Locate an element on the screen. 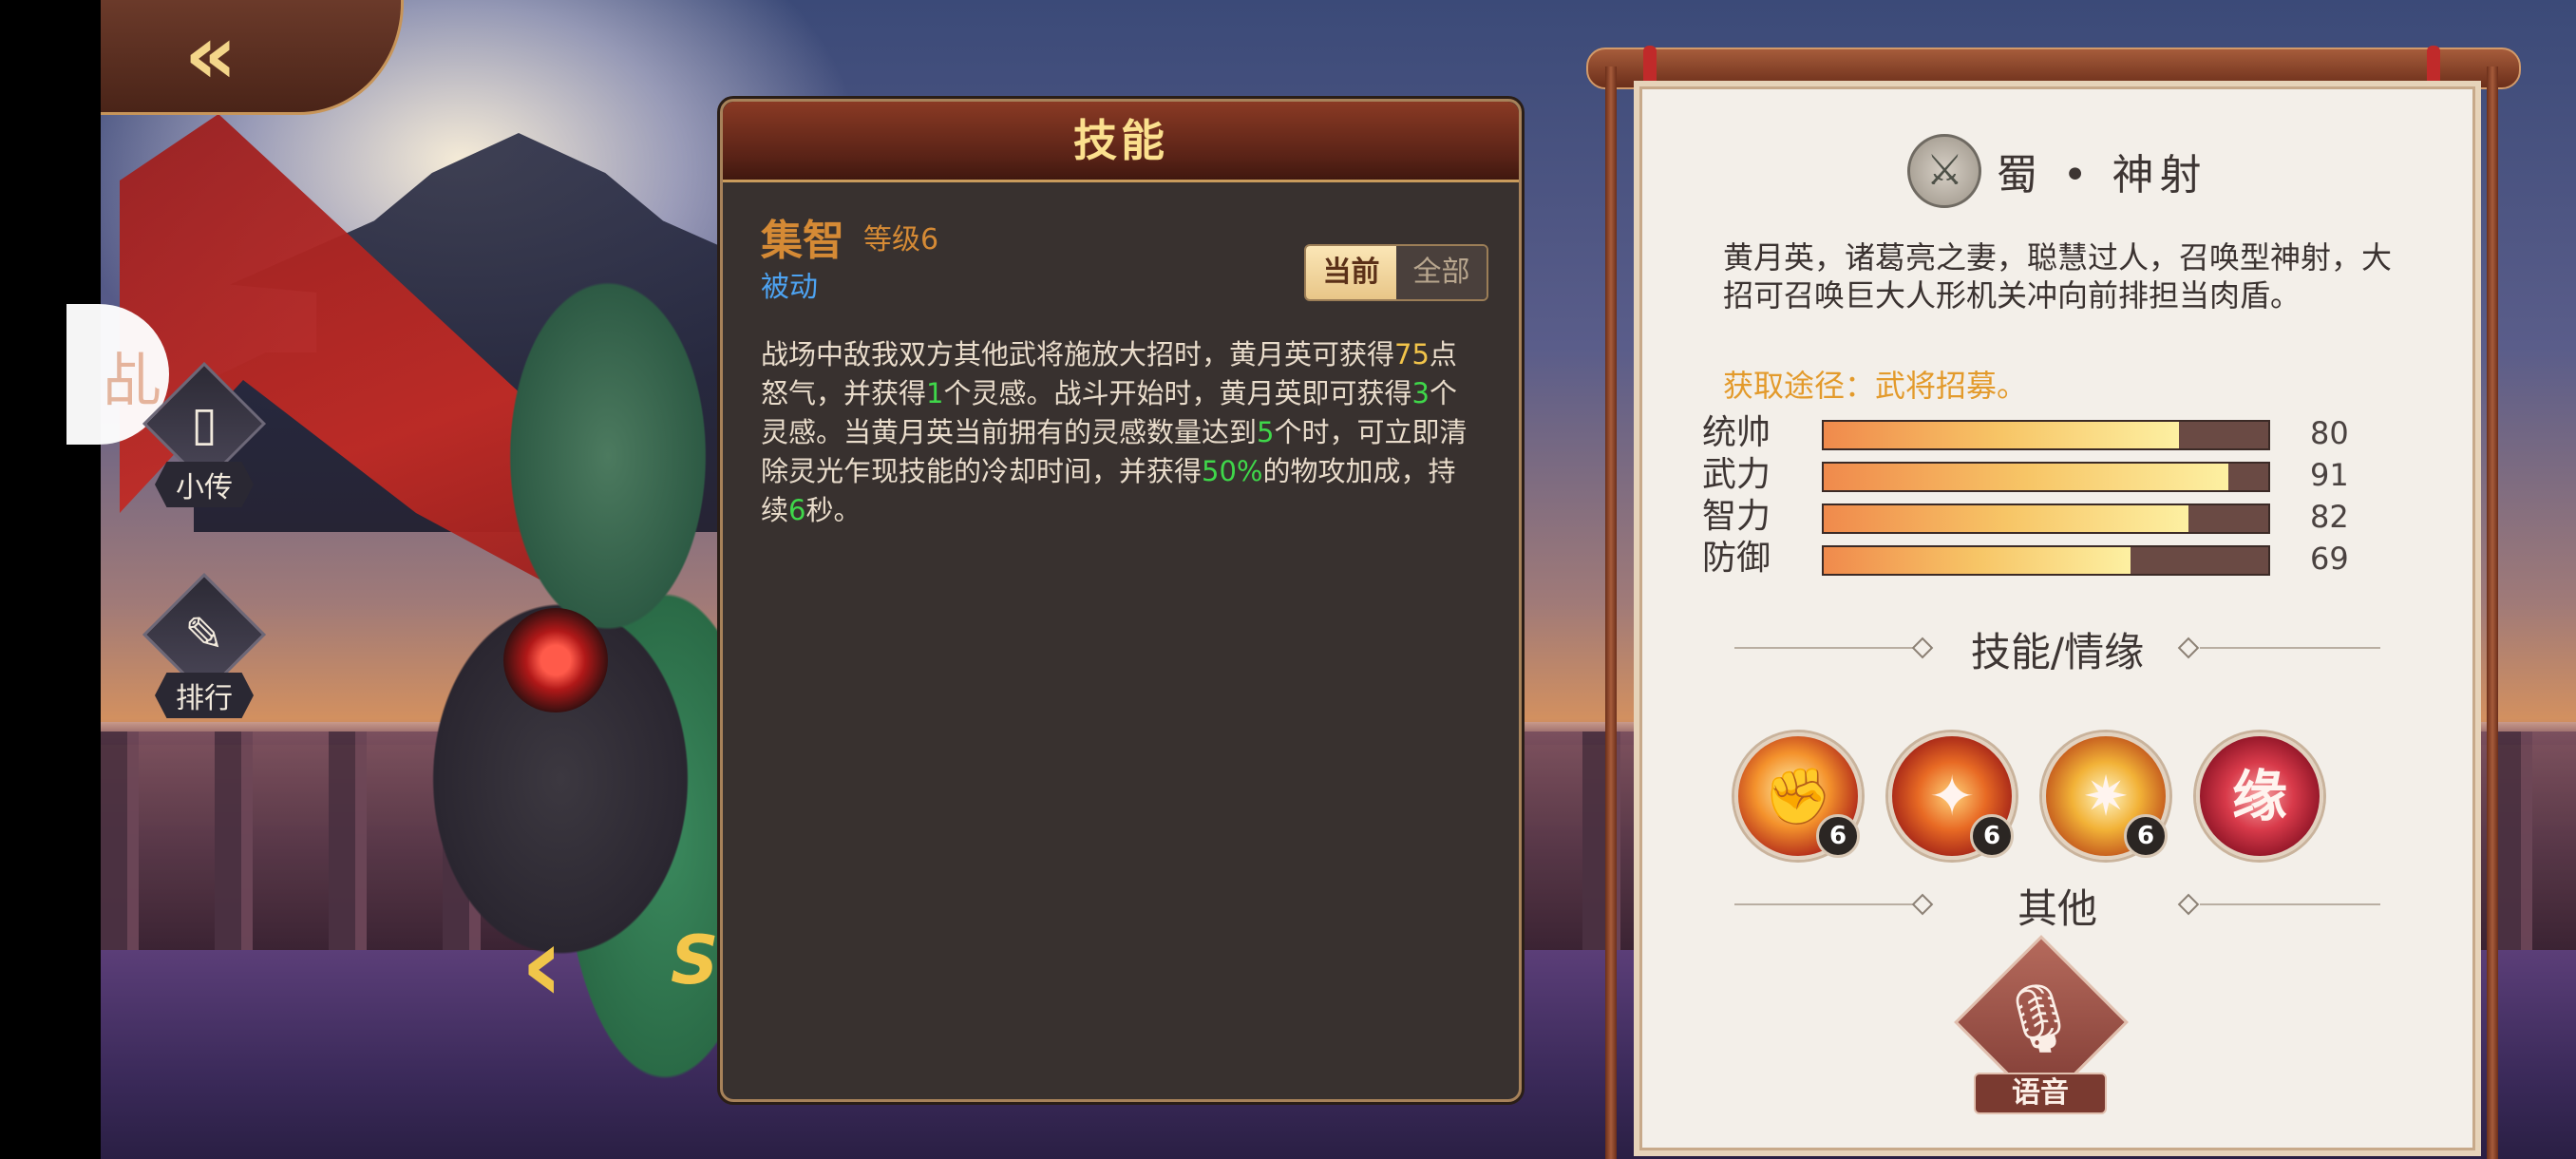 The width and height of the screenshot is (2576, 1159). back-arrow-icon: « is located at coordinates (210, 55).